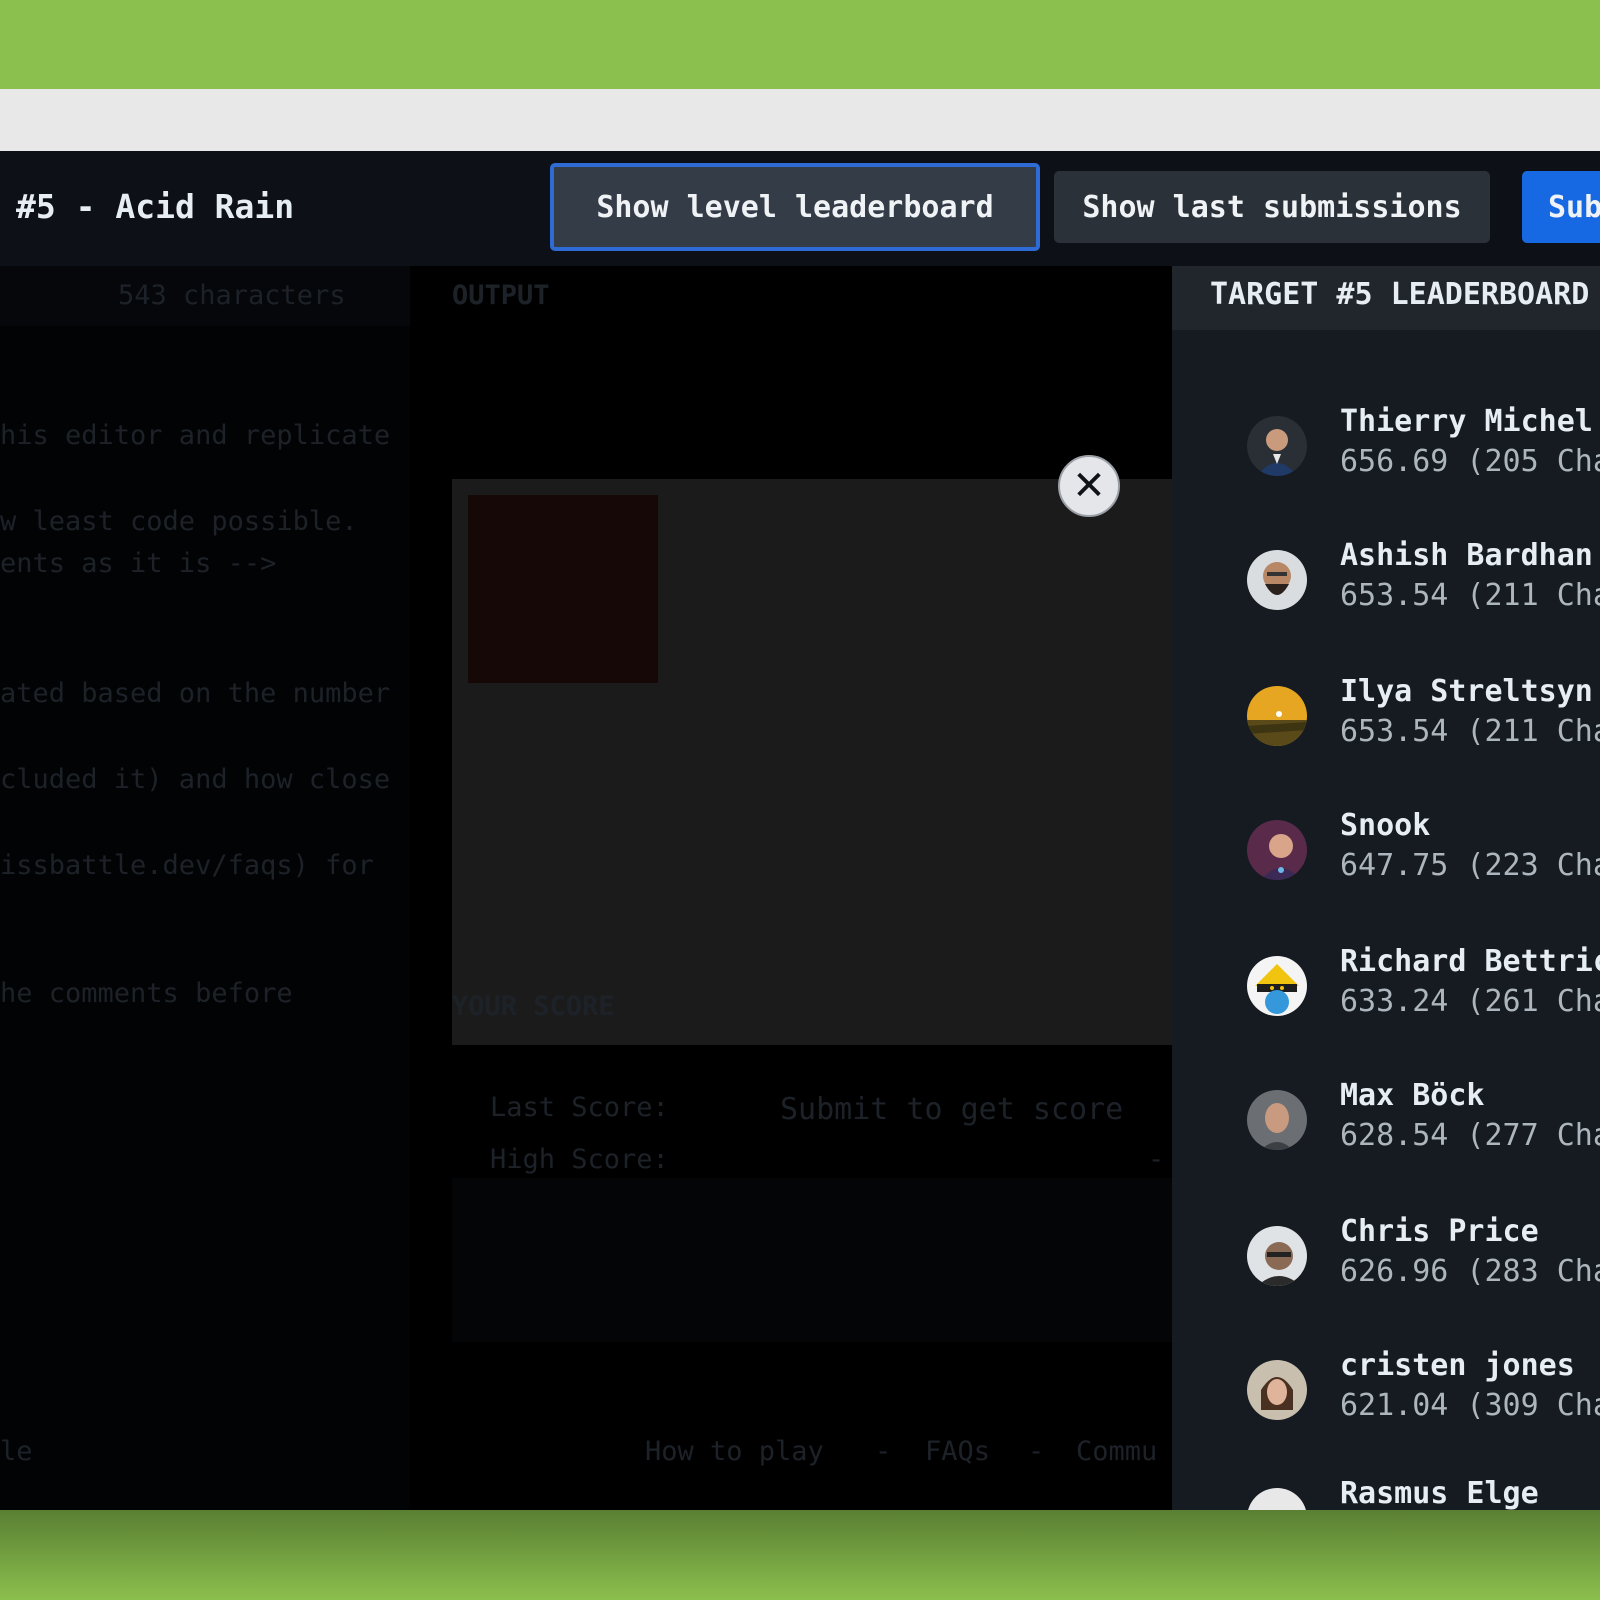  Describe the element at coordinates (1470, 865) in the screenshot. I see `entry-score: 647.75 (223 Cha` at that location.